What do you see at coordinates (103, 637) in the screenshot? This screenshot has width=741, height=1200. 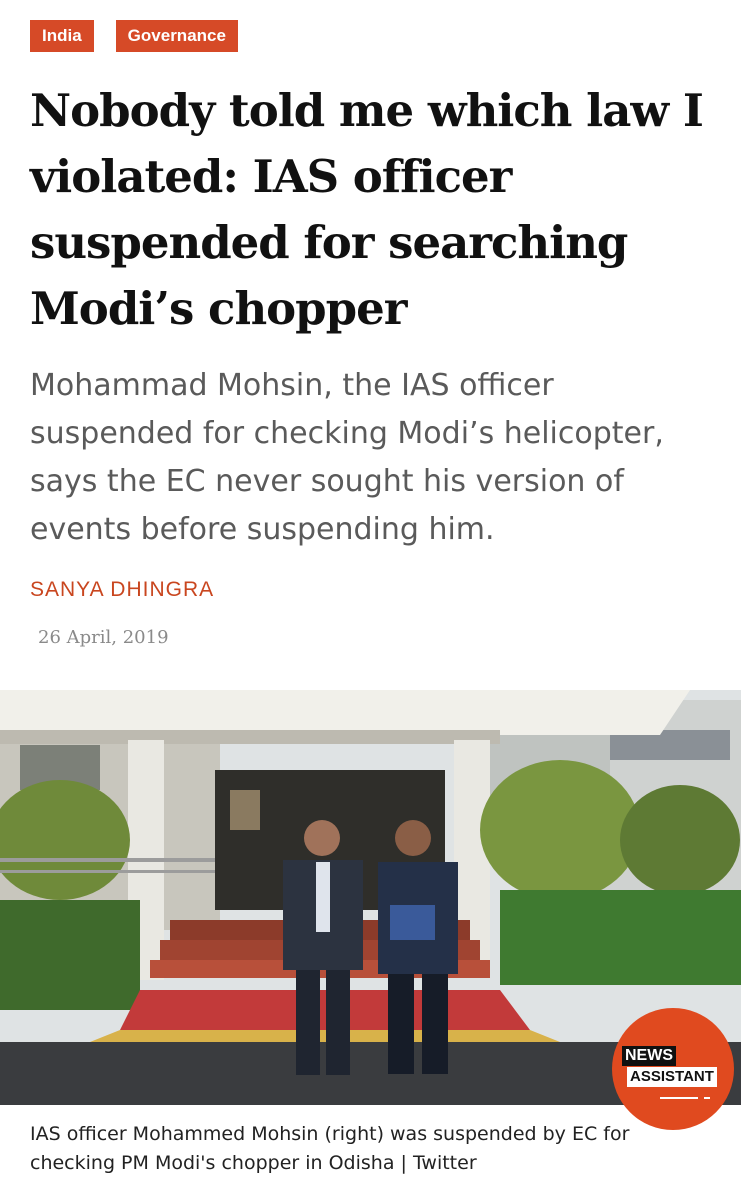 I see `publish-date: 26 April, 2019` at bounding box center [103, 637].